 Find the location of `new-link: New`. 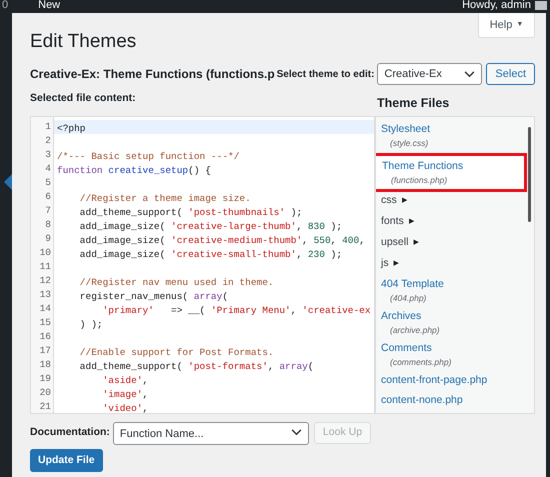

new-link: New is located at coordinates (49, 5).